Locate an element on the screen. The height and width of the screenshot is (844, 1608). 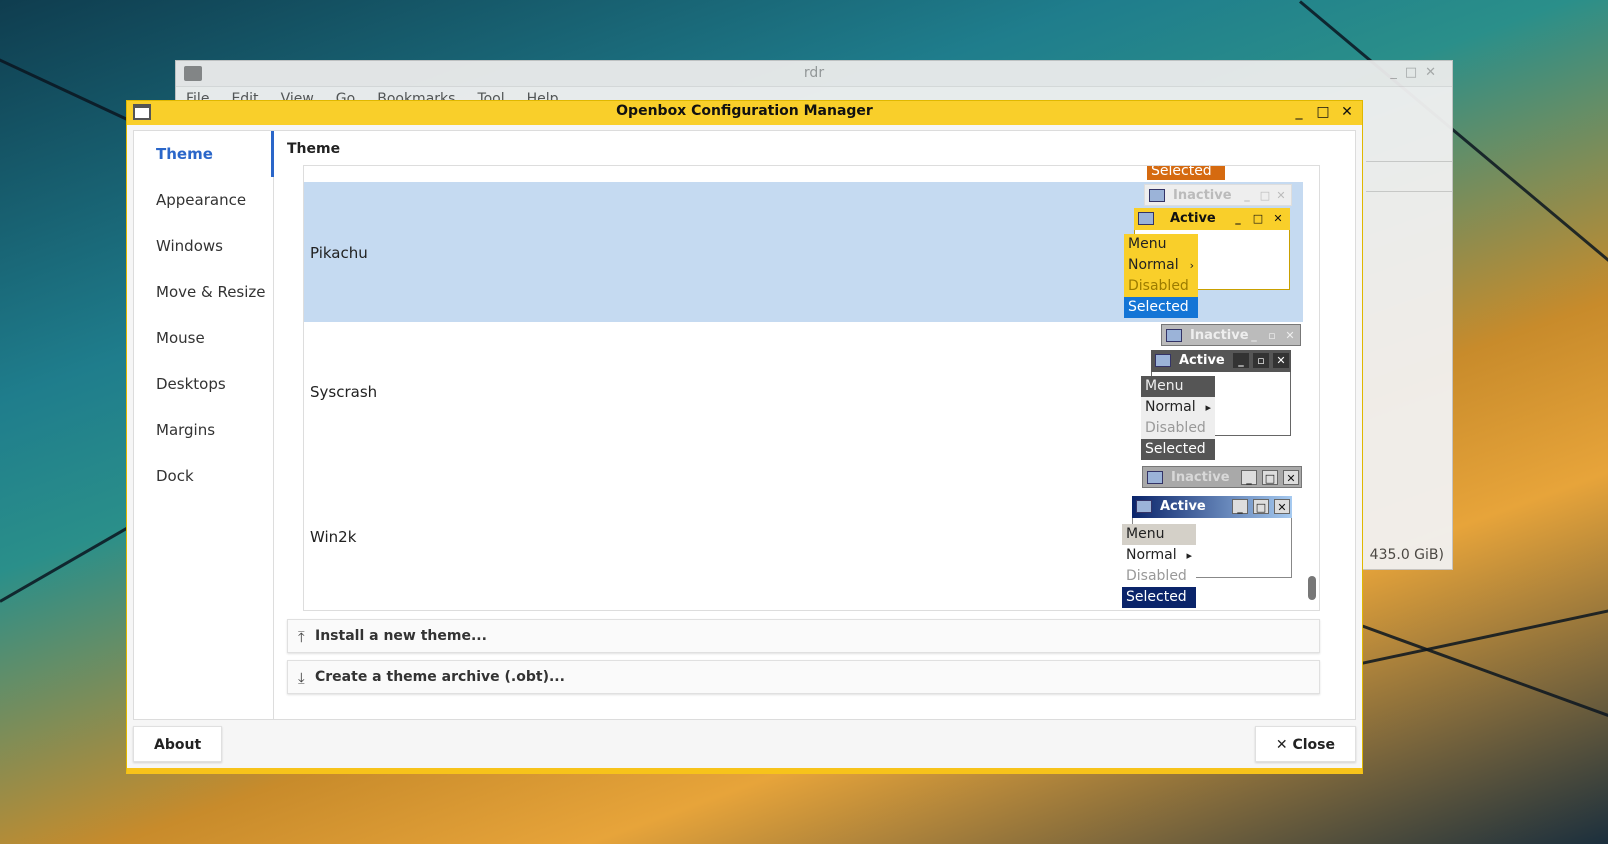
theme-name: Pikachu is located at coordinates (339, 253).